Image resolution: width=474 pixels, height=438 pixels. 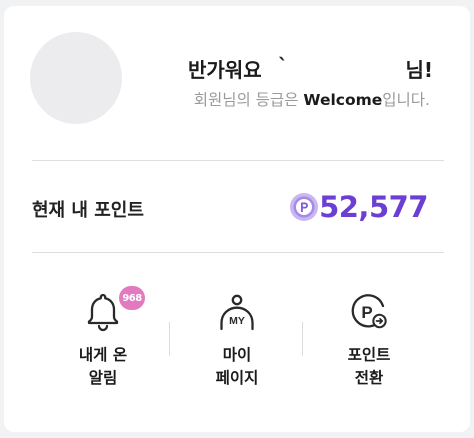 I want to click on point-exchange-label: 포인트 전환, so click(x=369, y=366).